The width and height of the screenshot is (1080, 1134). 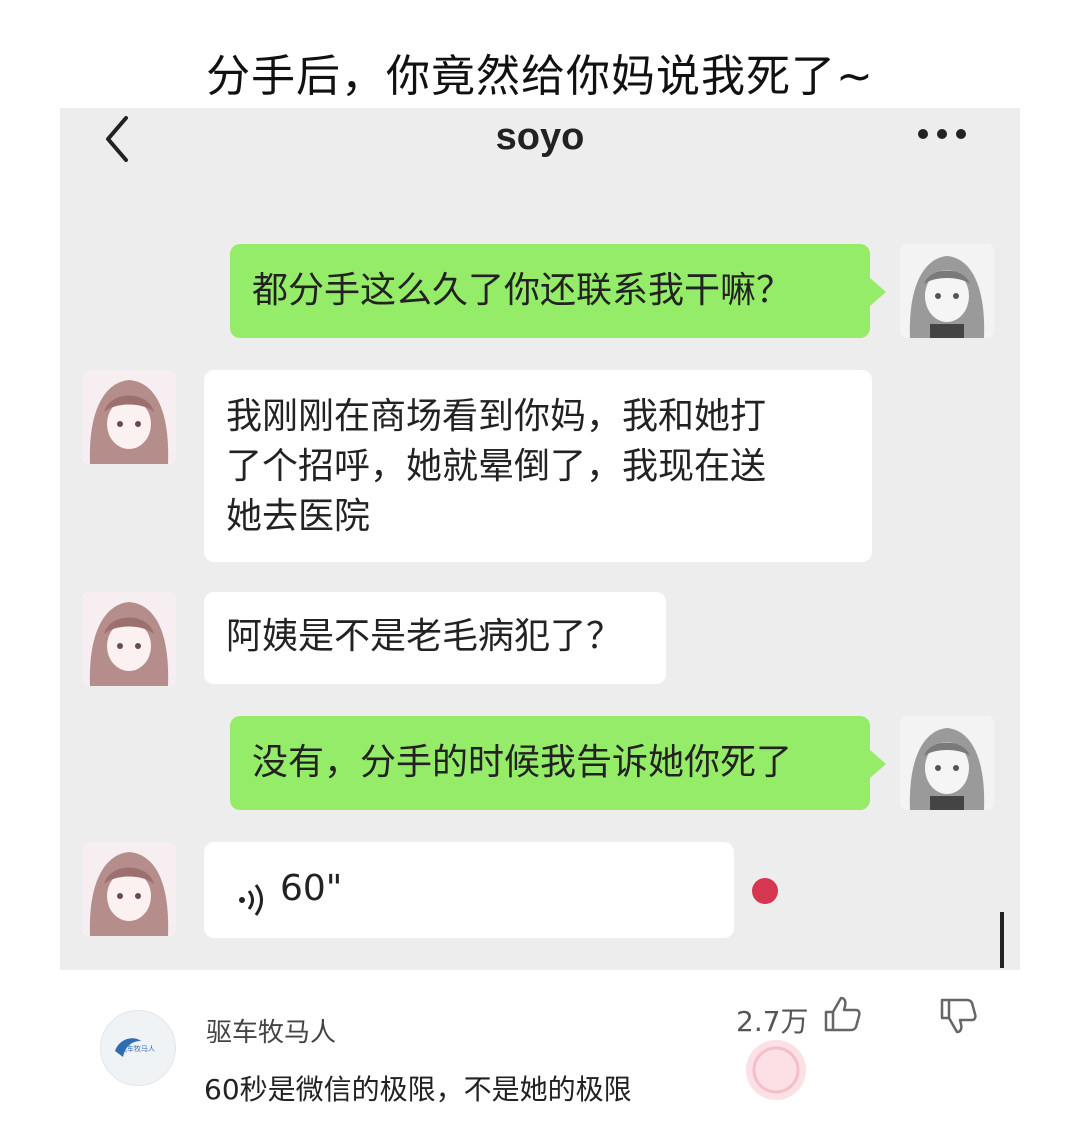 I want to click on message-bubble-incoming: 我刚刚在商场看到你妈，我和她打 了个招呼，她就晕倒了，我现在送 她去医院, so click(x=538, y=466).